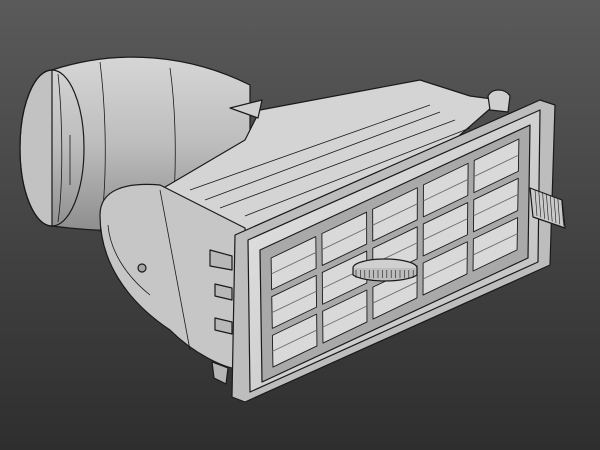 This screenshot has width=600, height=450. What do you see at coordinates (499, 101) in the screenshot?
I see `top-thumbwheel` at bounding box center [499, 101].